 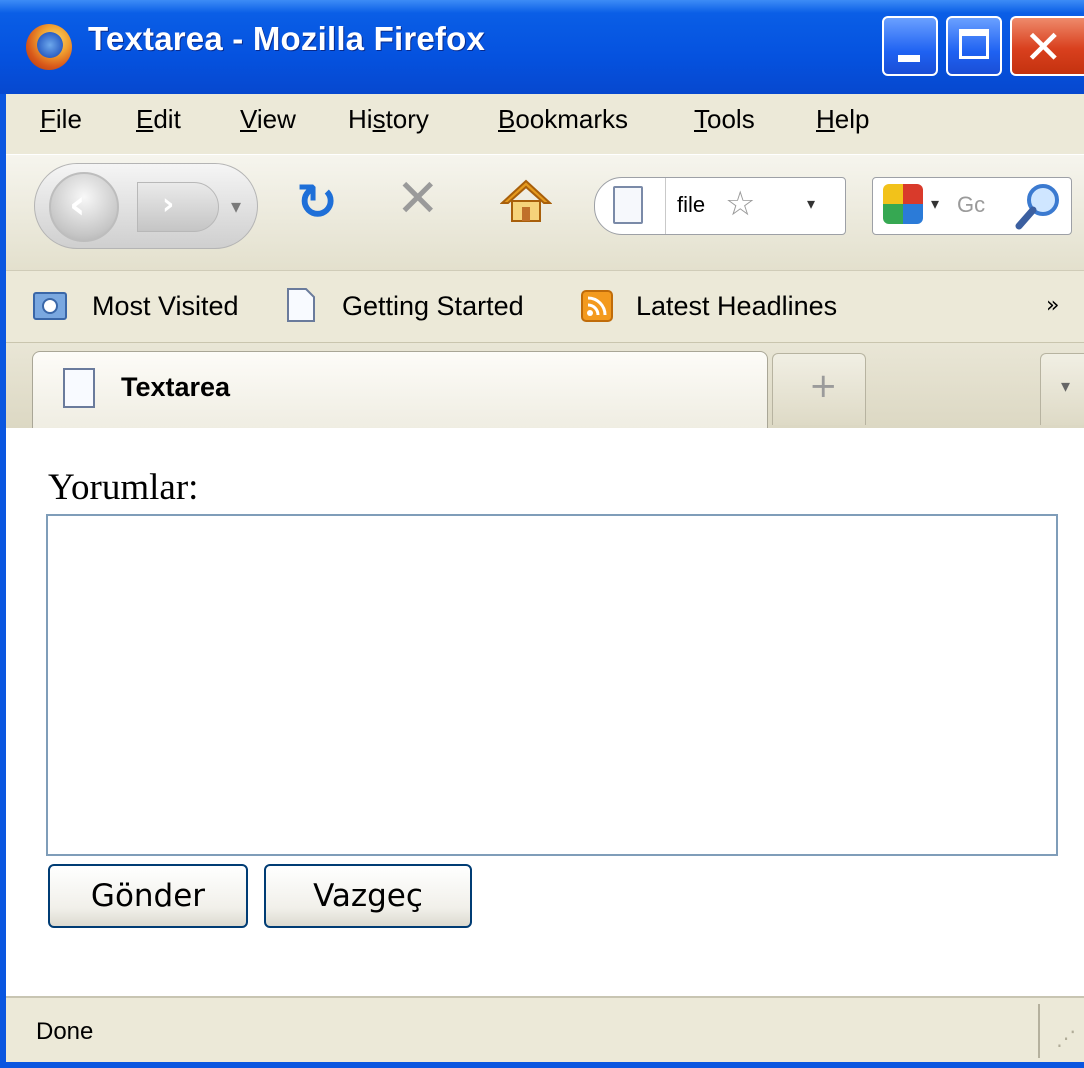 What do you see at coordinates (724, 119) in the screenshot?
I see `menu-tools: Tools` at bounding box center [724, 119].